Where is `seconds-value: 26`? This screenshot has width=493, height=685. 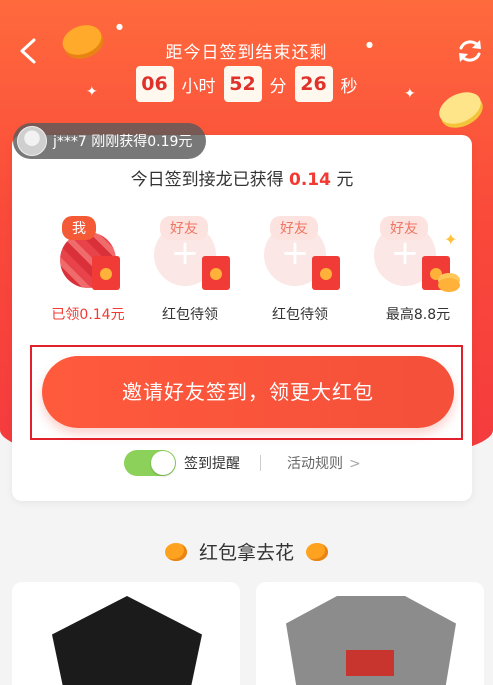
seconds-value: 26 is located at coordinates (313, 84).